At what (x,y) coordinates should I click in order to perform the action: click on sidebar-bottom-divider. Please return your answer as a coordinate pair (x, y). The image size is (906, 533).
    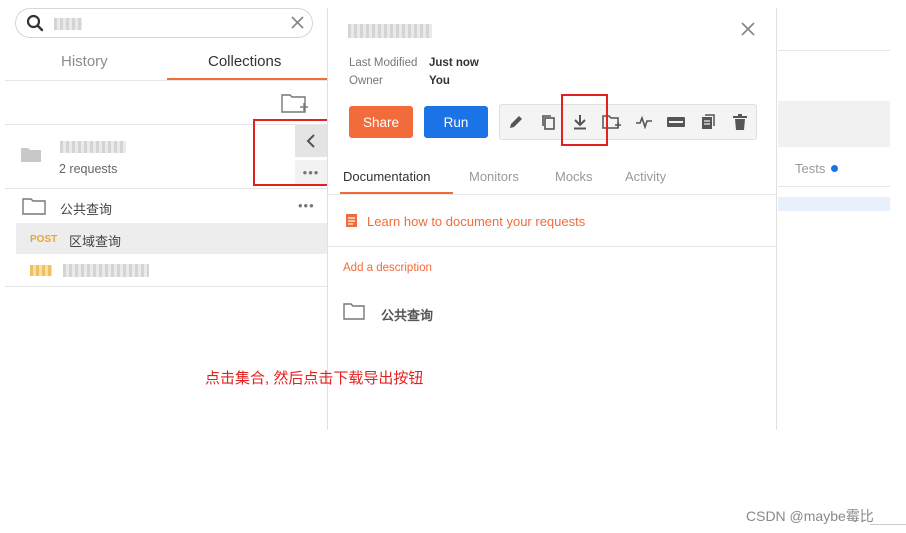
    Looking at the image, I should click on (166, 286).